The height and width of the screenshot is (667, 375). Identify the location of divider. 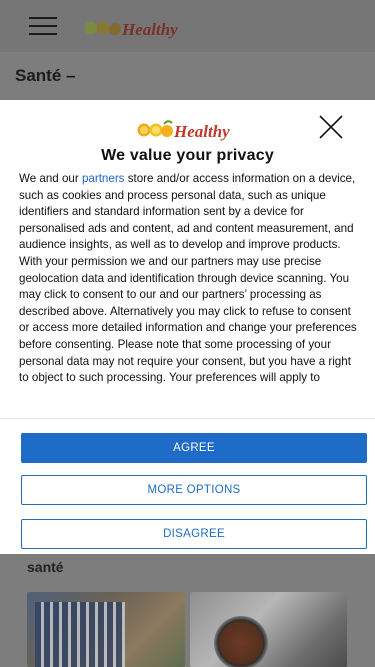
(187, 418).